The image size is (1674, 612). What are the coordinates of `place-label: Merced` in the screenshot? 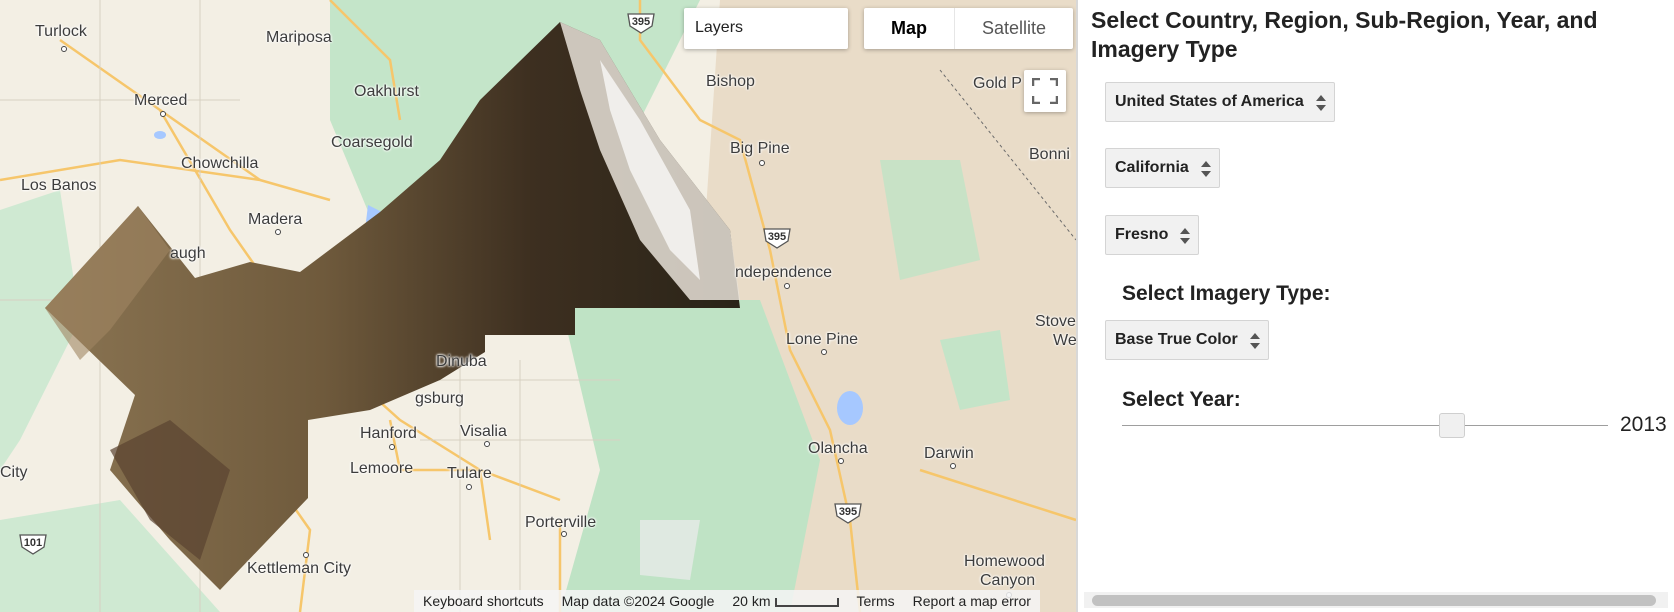 It's located at (161, 100).